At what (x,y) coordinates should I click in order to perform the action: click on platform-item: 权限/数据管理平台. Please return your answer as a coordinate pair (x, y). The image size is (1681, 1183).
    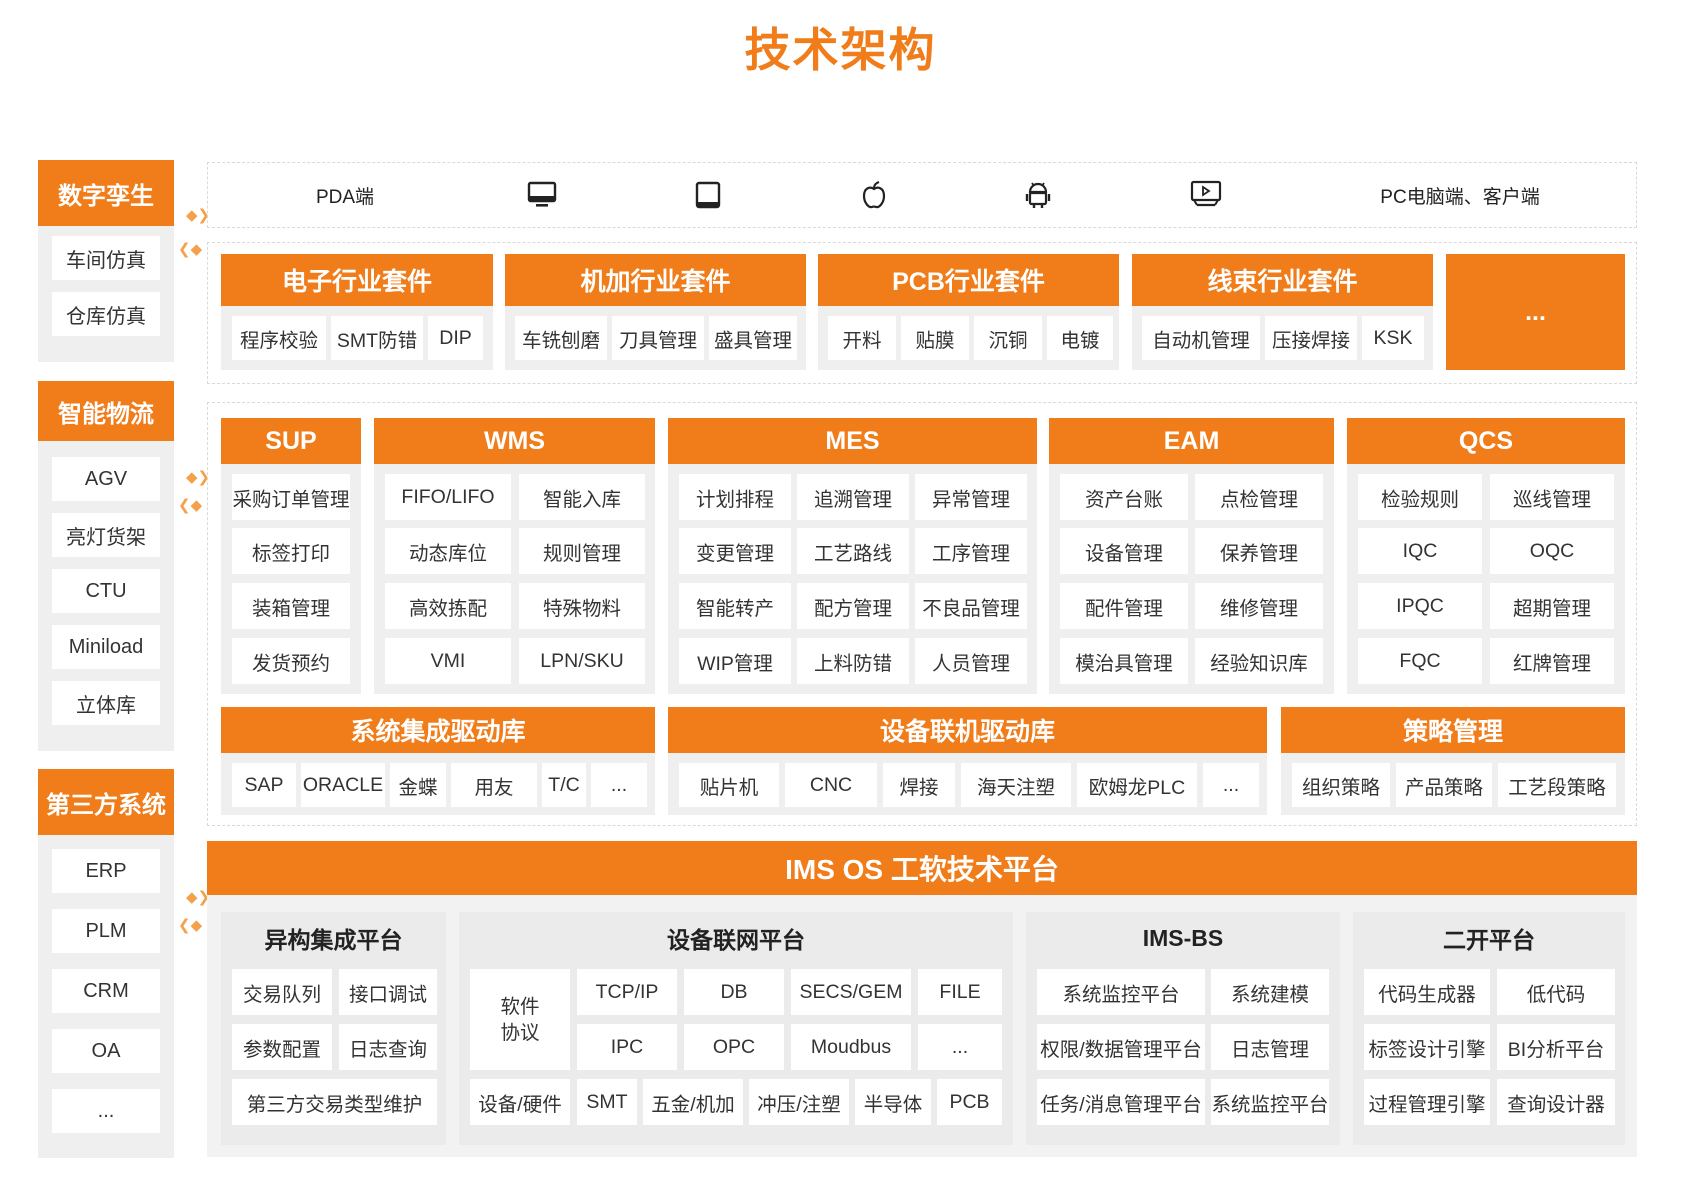
    Looking at the image, I should click on (1121, 1047).